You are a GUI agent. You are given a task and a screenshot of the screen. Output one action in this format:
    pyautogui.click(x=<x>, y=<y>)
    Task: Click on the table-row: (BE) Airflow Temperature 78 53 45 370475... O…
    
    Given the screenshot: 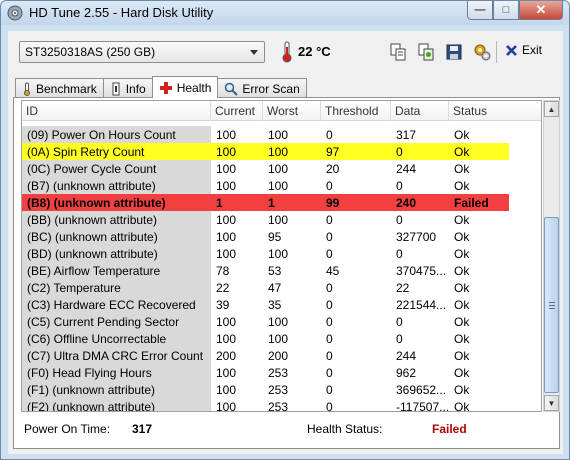 What is the action you would take?
    pyautogui.click(x=281, y=270)
    